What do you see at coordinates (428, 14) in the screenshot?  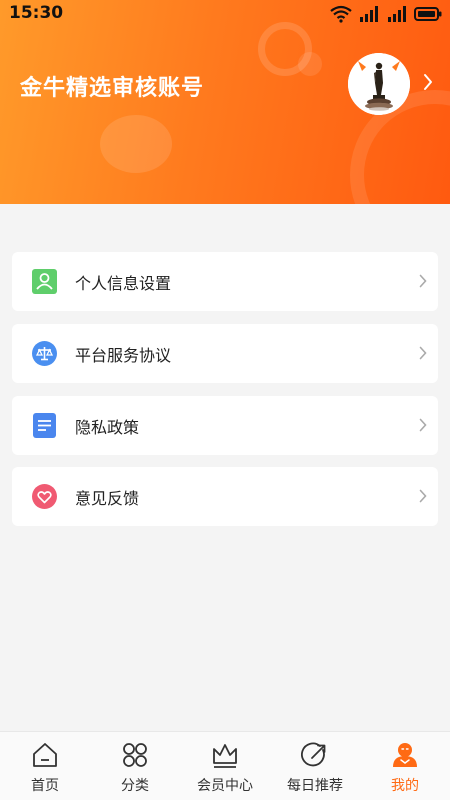 I see `battery-icon` at bounding box center [428, 14].